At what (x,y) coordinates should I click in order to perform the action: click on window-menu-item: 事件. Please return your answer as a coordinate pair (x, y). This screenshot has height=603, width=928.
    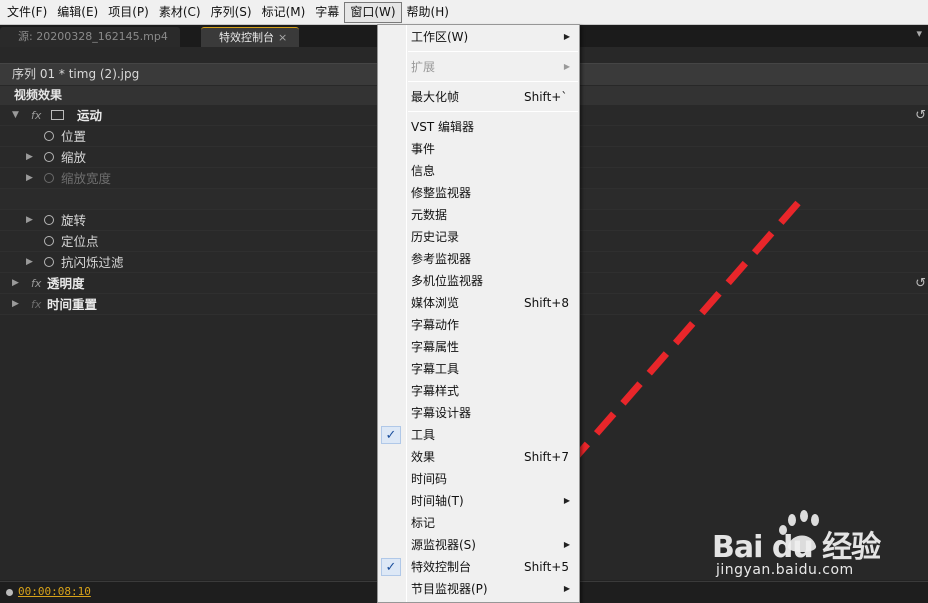
    Looking at the image, I should click on (478, 149).